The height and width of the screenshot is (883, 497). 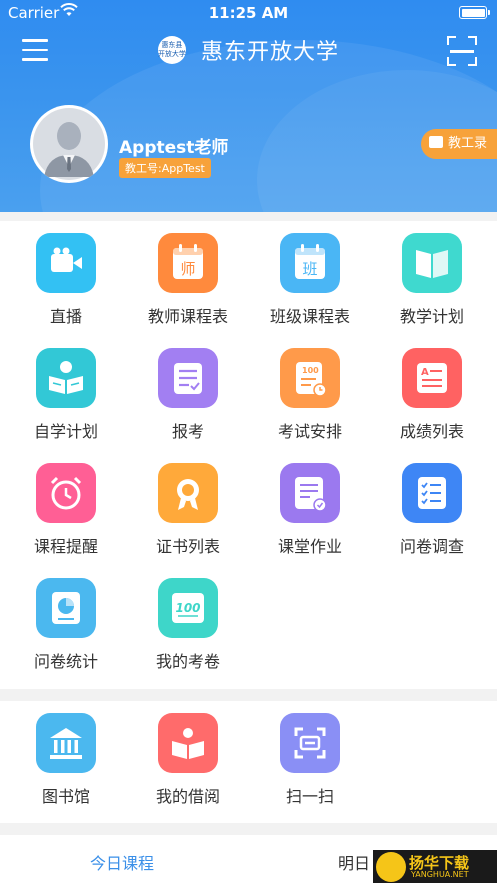 I want to click on book-icon, so click(x=432, y=263).